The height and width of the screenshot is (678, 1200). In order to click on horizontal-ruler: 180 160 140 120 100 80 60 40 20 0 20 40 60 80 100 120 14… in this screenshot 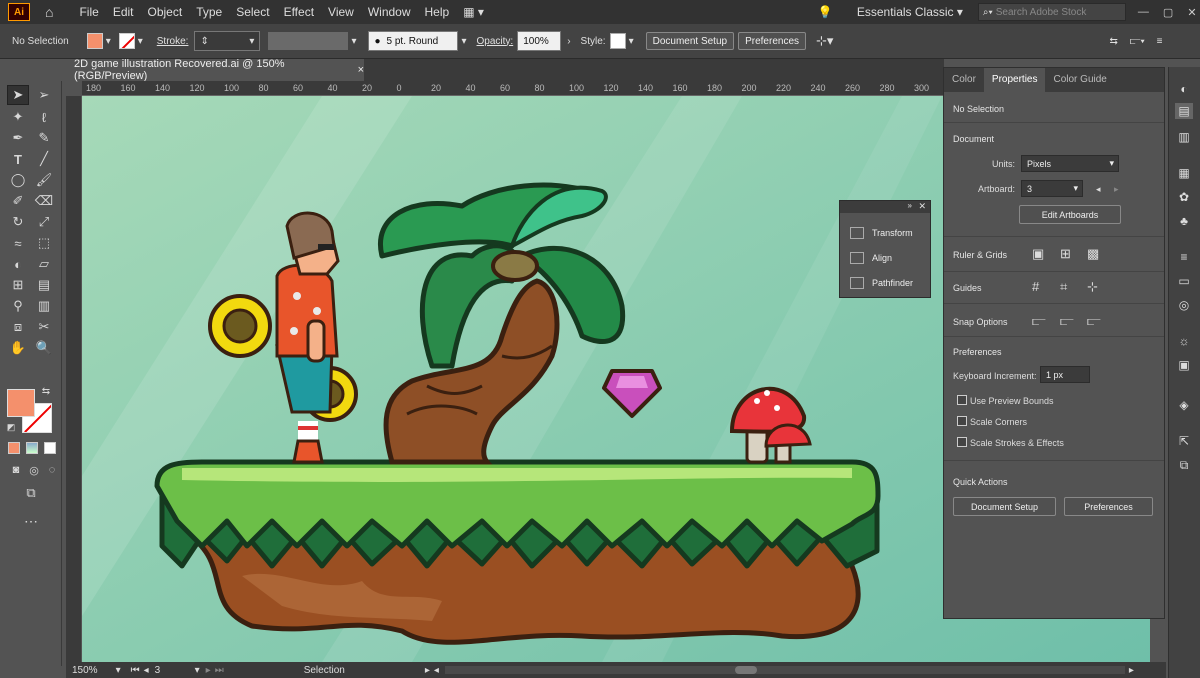, I will do `click(540, 88)`.